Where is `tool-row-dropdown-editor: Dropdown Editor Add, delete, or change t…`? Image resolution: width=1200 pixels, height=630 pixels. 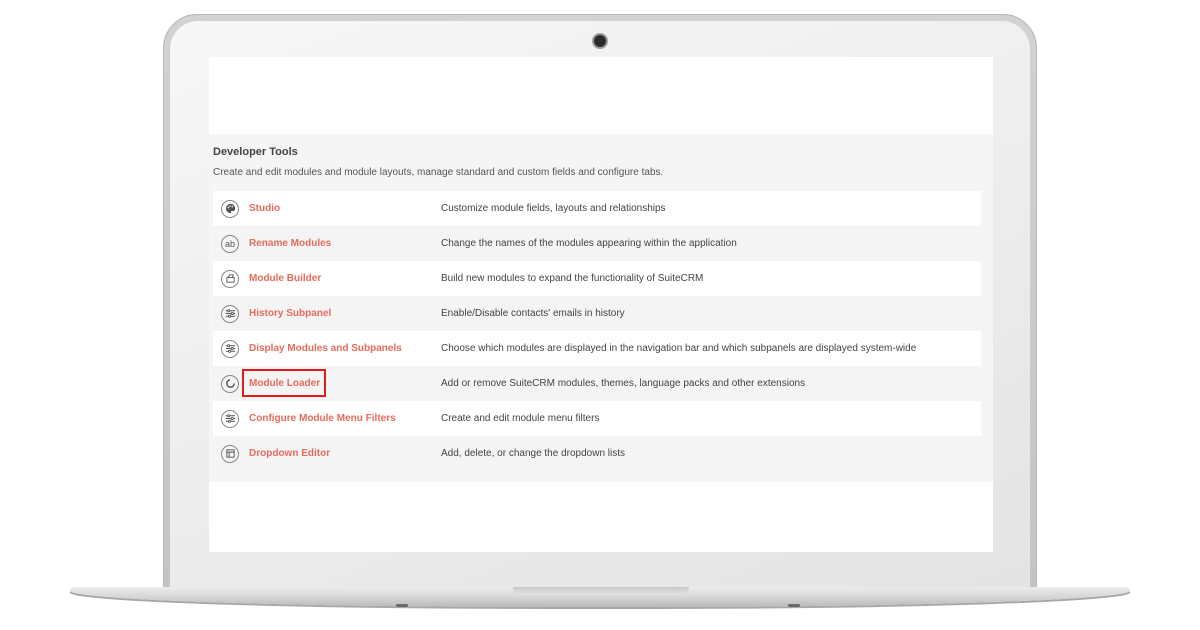 tool-row-dropdown-editor: Dropdown Editor Add, delete, or change t… is located at coordinates (597, 453).